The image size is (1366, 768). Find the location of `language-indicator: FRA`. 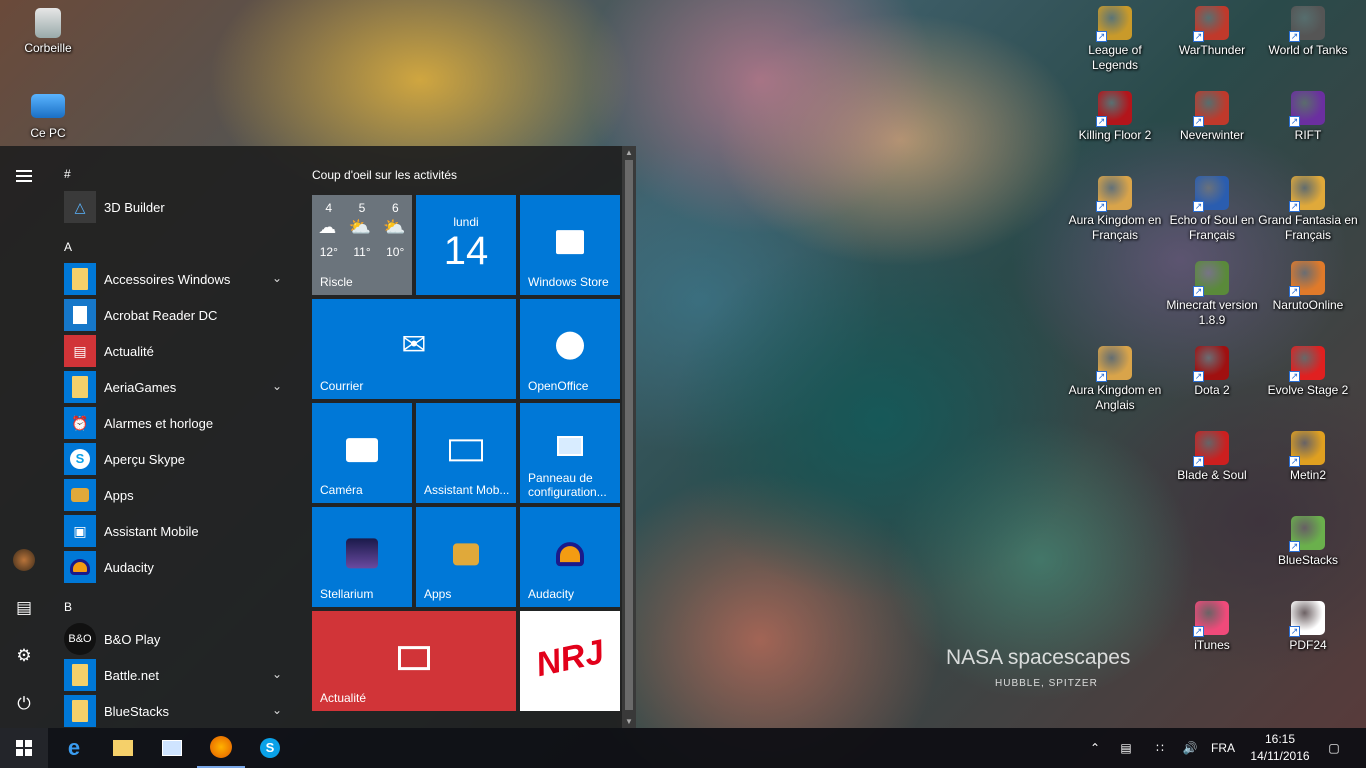

language-indicator: FRA is located at coordinates (1223, 748).